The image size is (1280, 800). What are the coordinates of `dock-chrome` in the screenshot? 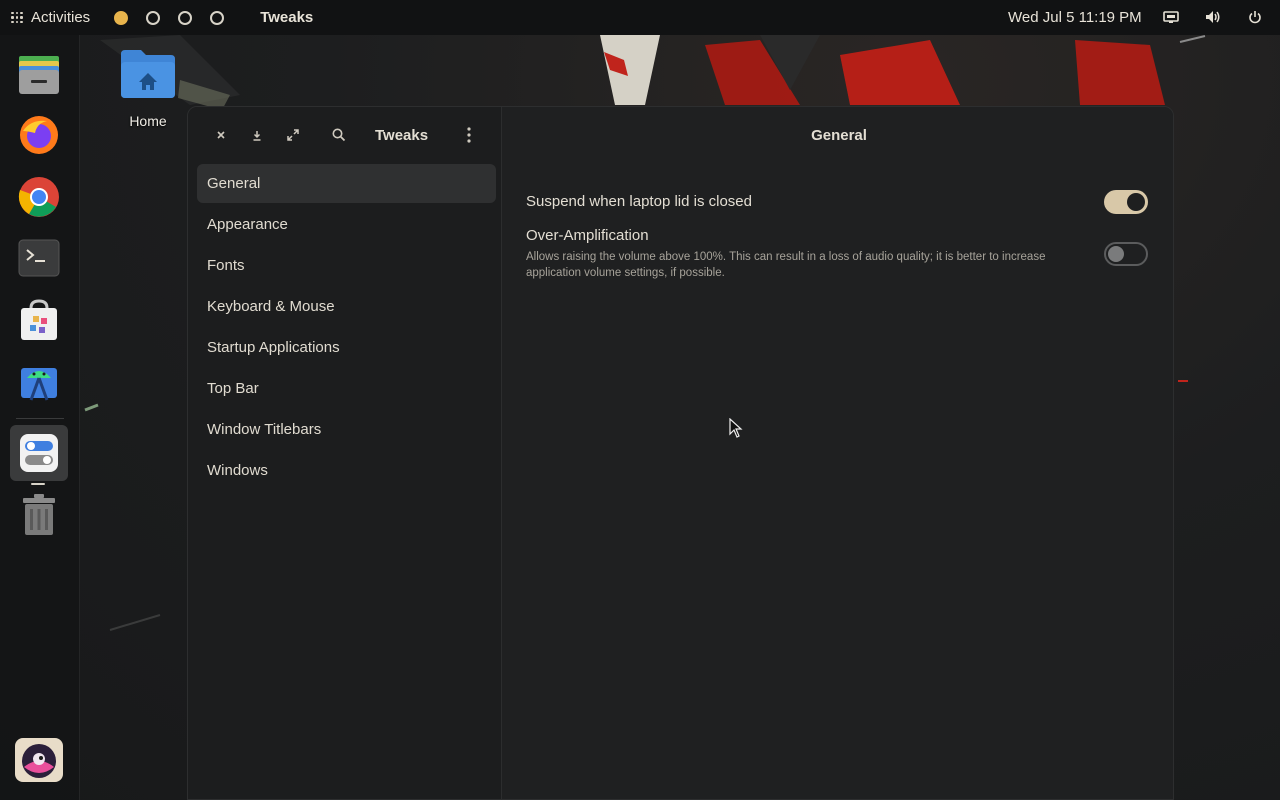 It's located at (39, 197).